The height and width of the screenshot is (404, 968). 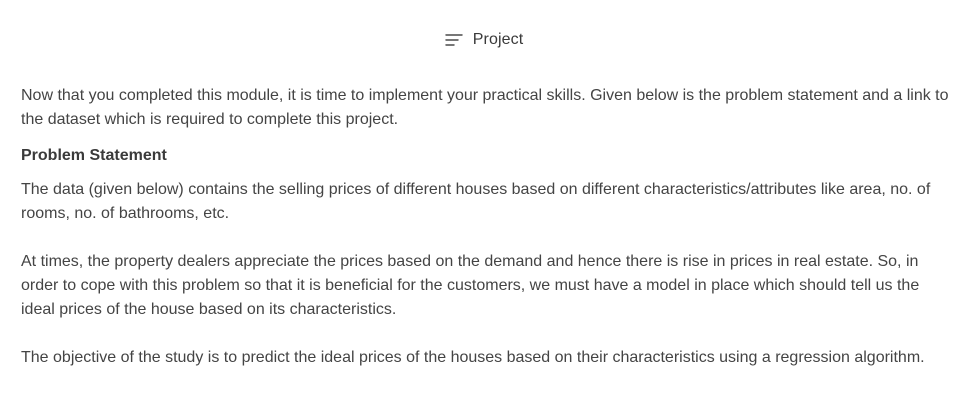 What do you see at coordinates (498, 39) in the screenshot?
I see `page-title: Project` at bounding box center [498, 39].